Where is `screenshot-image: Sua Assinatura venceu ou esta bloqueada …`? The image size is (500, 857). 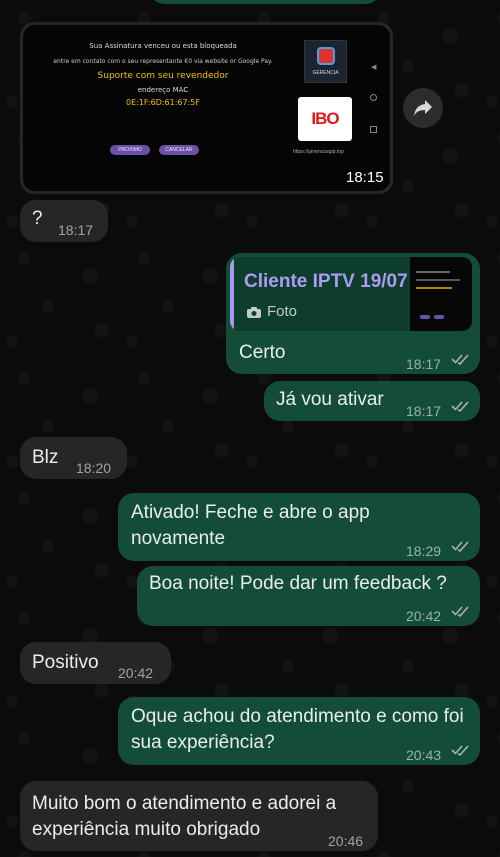 screenshot-image: Sua Assinatura venceu ou esta bloqueada … is located at coordinates (206, 108).